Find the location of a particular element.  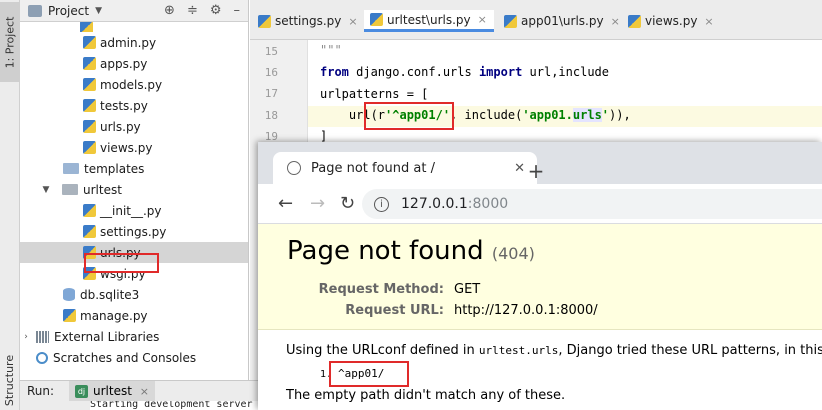

tree-item: db.sqlite3 is located at coordinates (134, 294).